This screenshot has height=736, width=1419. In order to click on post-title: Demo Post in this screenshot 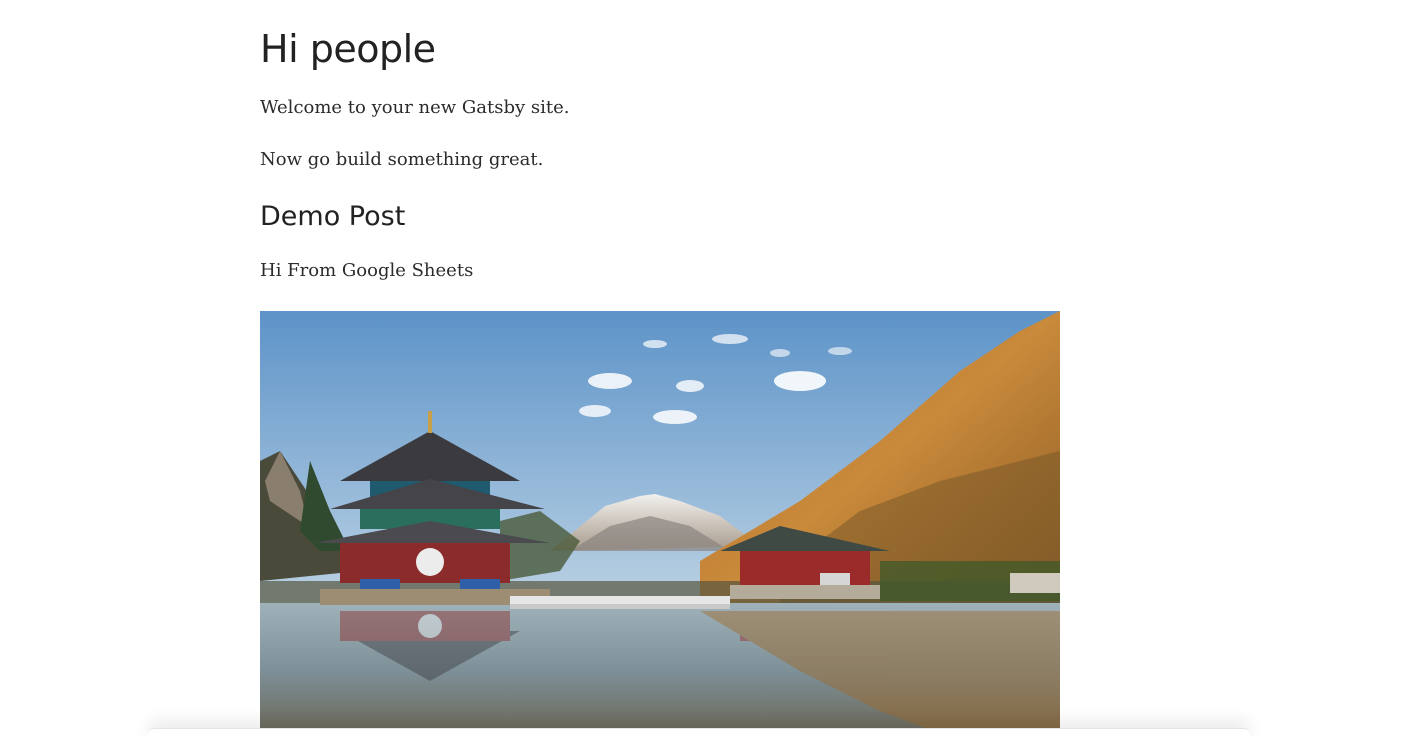, I will do `click(333, 216)`.